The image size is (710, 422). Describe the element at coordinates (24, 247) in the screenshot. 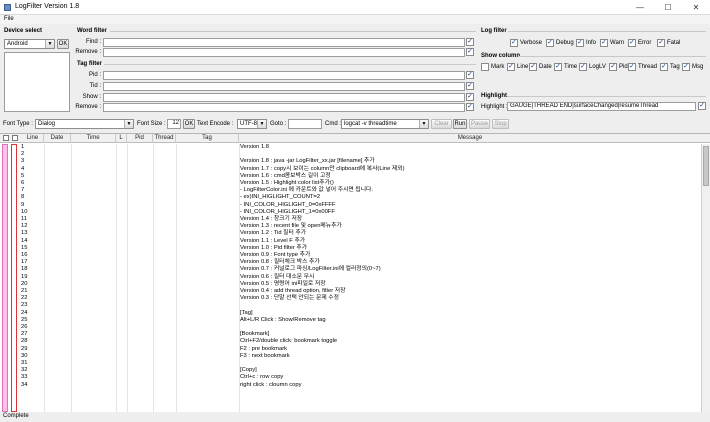

I see `row-line-number: 15` at that location.